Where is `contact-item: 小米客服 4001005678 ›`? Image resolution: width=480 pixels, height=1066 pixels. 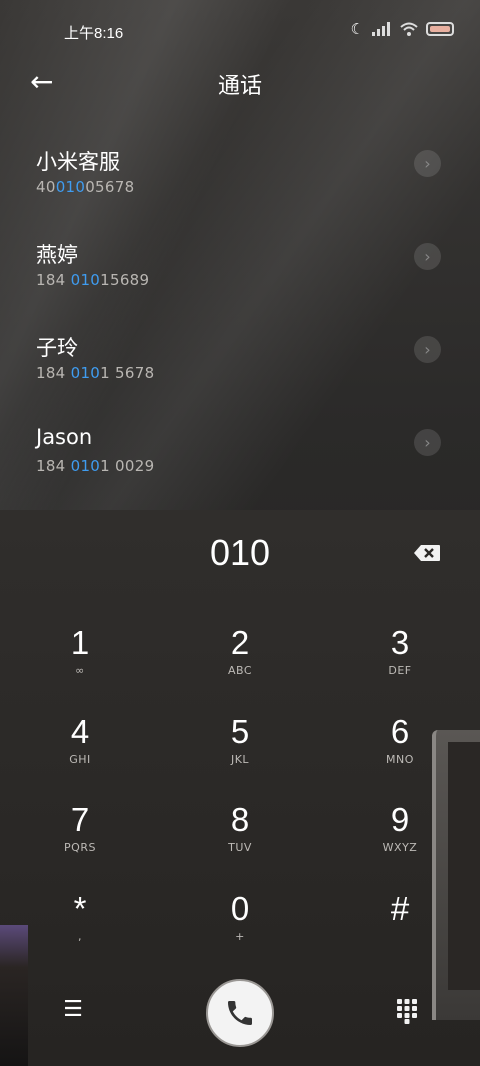 contact-item: 小米客服 4001005678 › is located at coordinates (240, 186).